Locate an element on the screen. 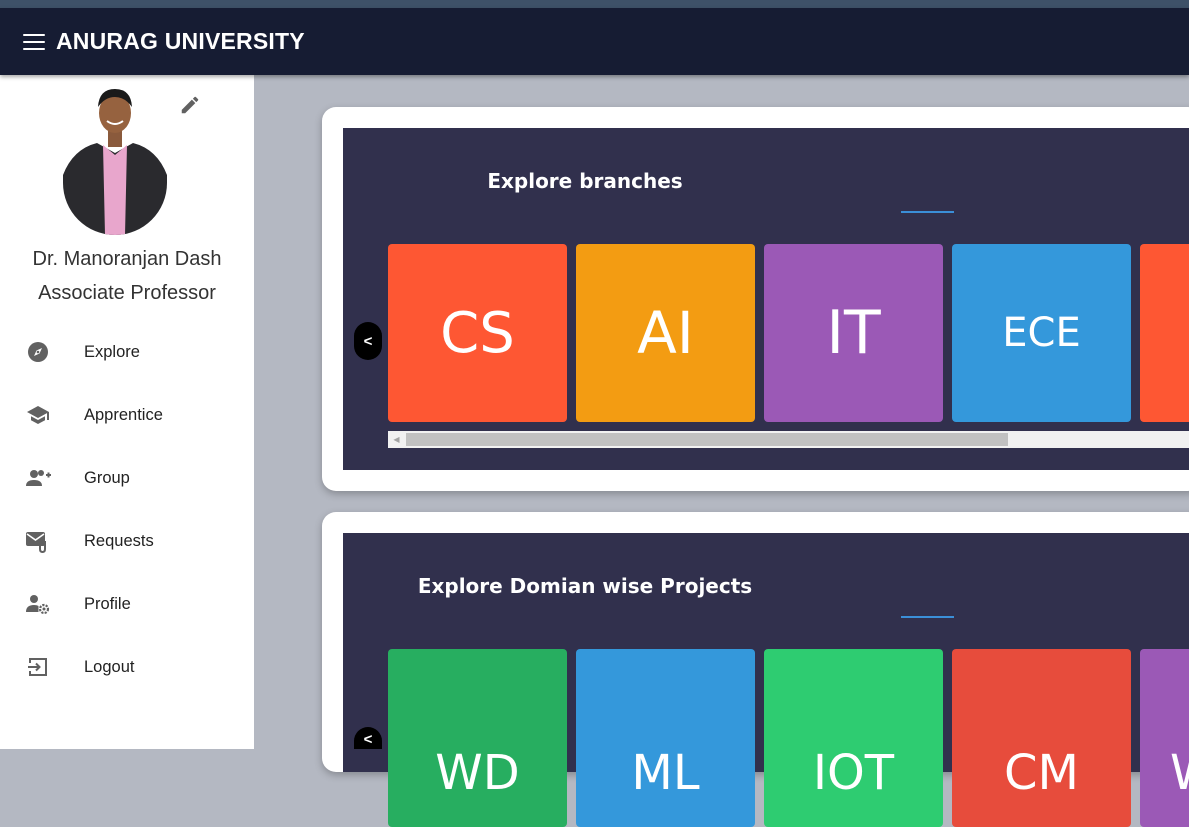 The height and width of the screenshot is (827, 1189). app-title: ANURAG UNIVERSITY is located at coordinates (180, 41).